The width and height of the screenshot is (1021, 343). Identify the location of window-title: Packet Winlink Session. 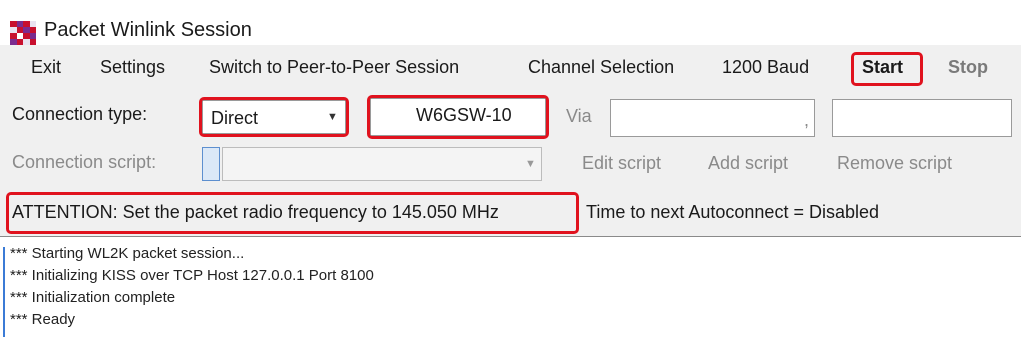
(148, 30).